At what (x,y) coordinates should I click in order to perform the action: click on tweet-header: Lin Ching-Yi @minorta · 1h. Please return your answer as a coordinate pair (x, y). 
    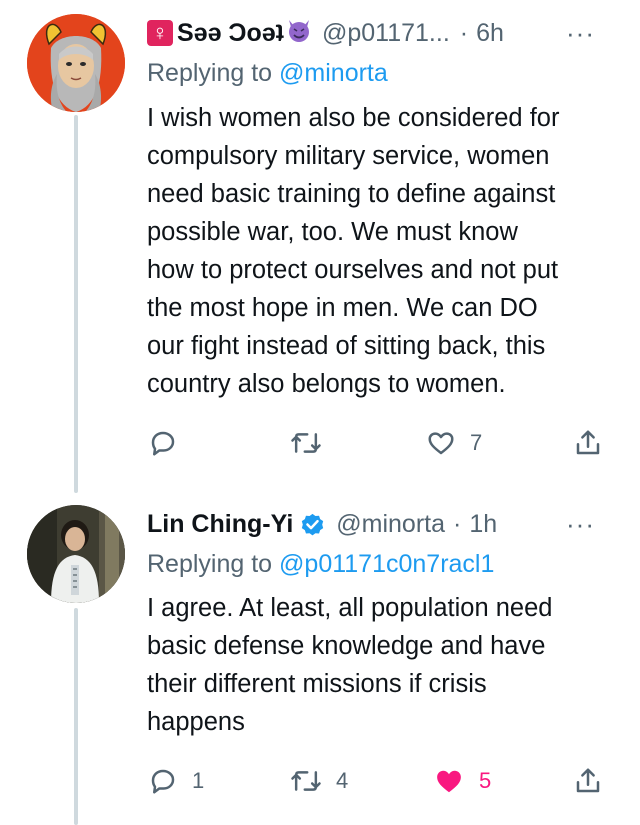
    Looking at the image, I should click on (322, 524).